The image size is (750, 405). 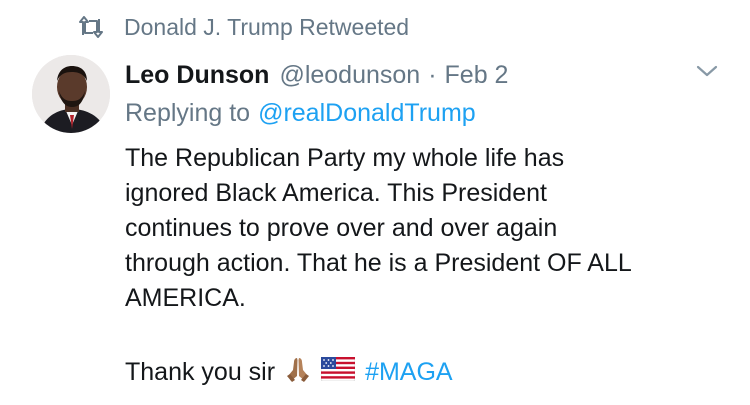 I want to click on retweet-icon, so click(x=91, y=27).